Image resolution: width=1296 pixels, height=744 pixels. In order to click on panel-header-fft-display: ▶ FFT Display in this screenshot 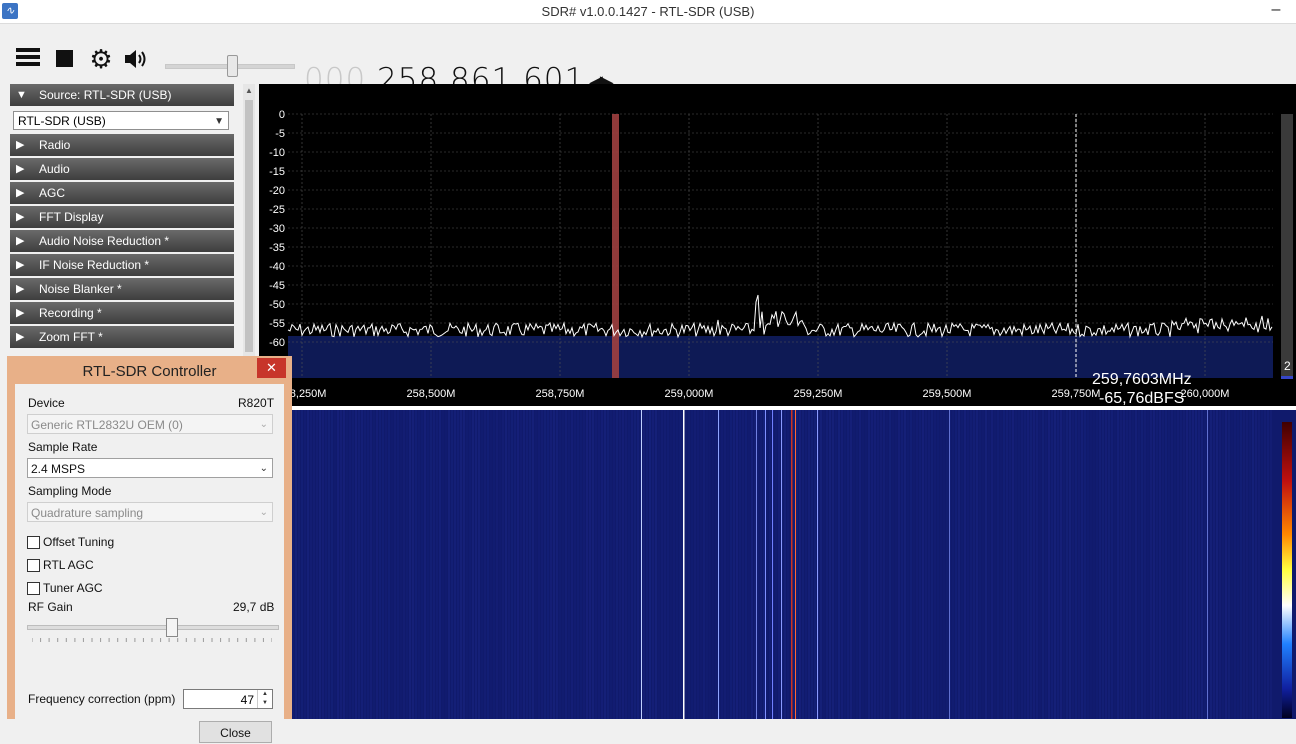, I will do `click(122, 217)`.